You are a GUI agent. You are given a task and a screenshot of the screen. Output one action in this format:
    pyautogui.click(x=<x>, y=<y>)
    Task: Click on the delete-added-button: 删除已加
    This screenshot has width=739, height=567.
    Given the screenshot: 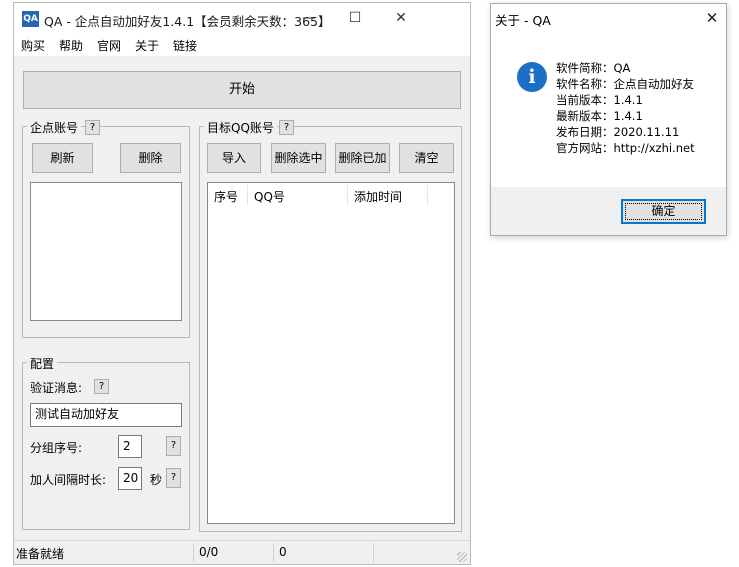 What is the action you would take?
    pyautogui.click(x=362, y=158)
    